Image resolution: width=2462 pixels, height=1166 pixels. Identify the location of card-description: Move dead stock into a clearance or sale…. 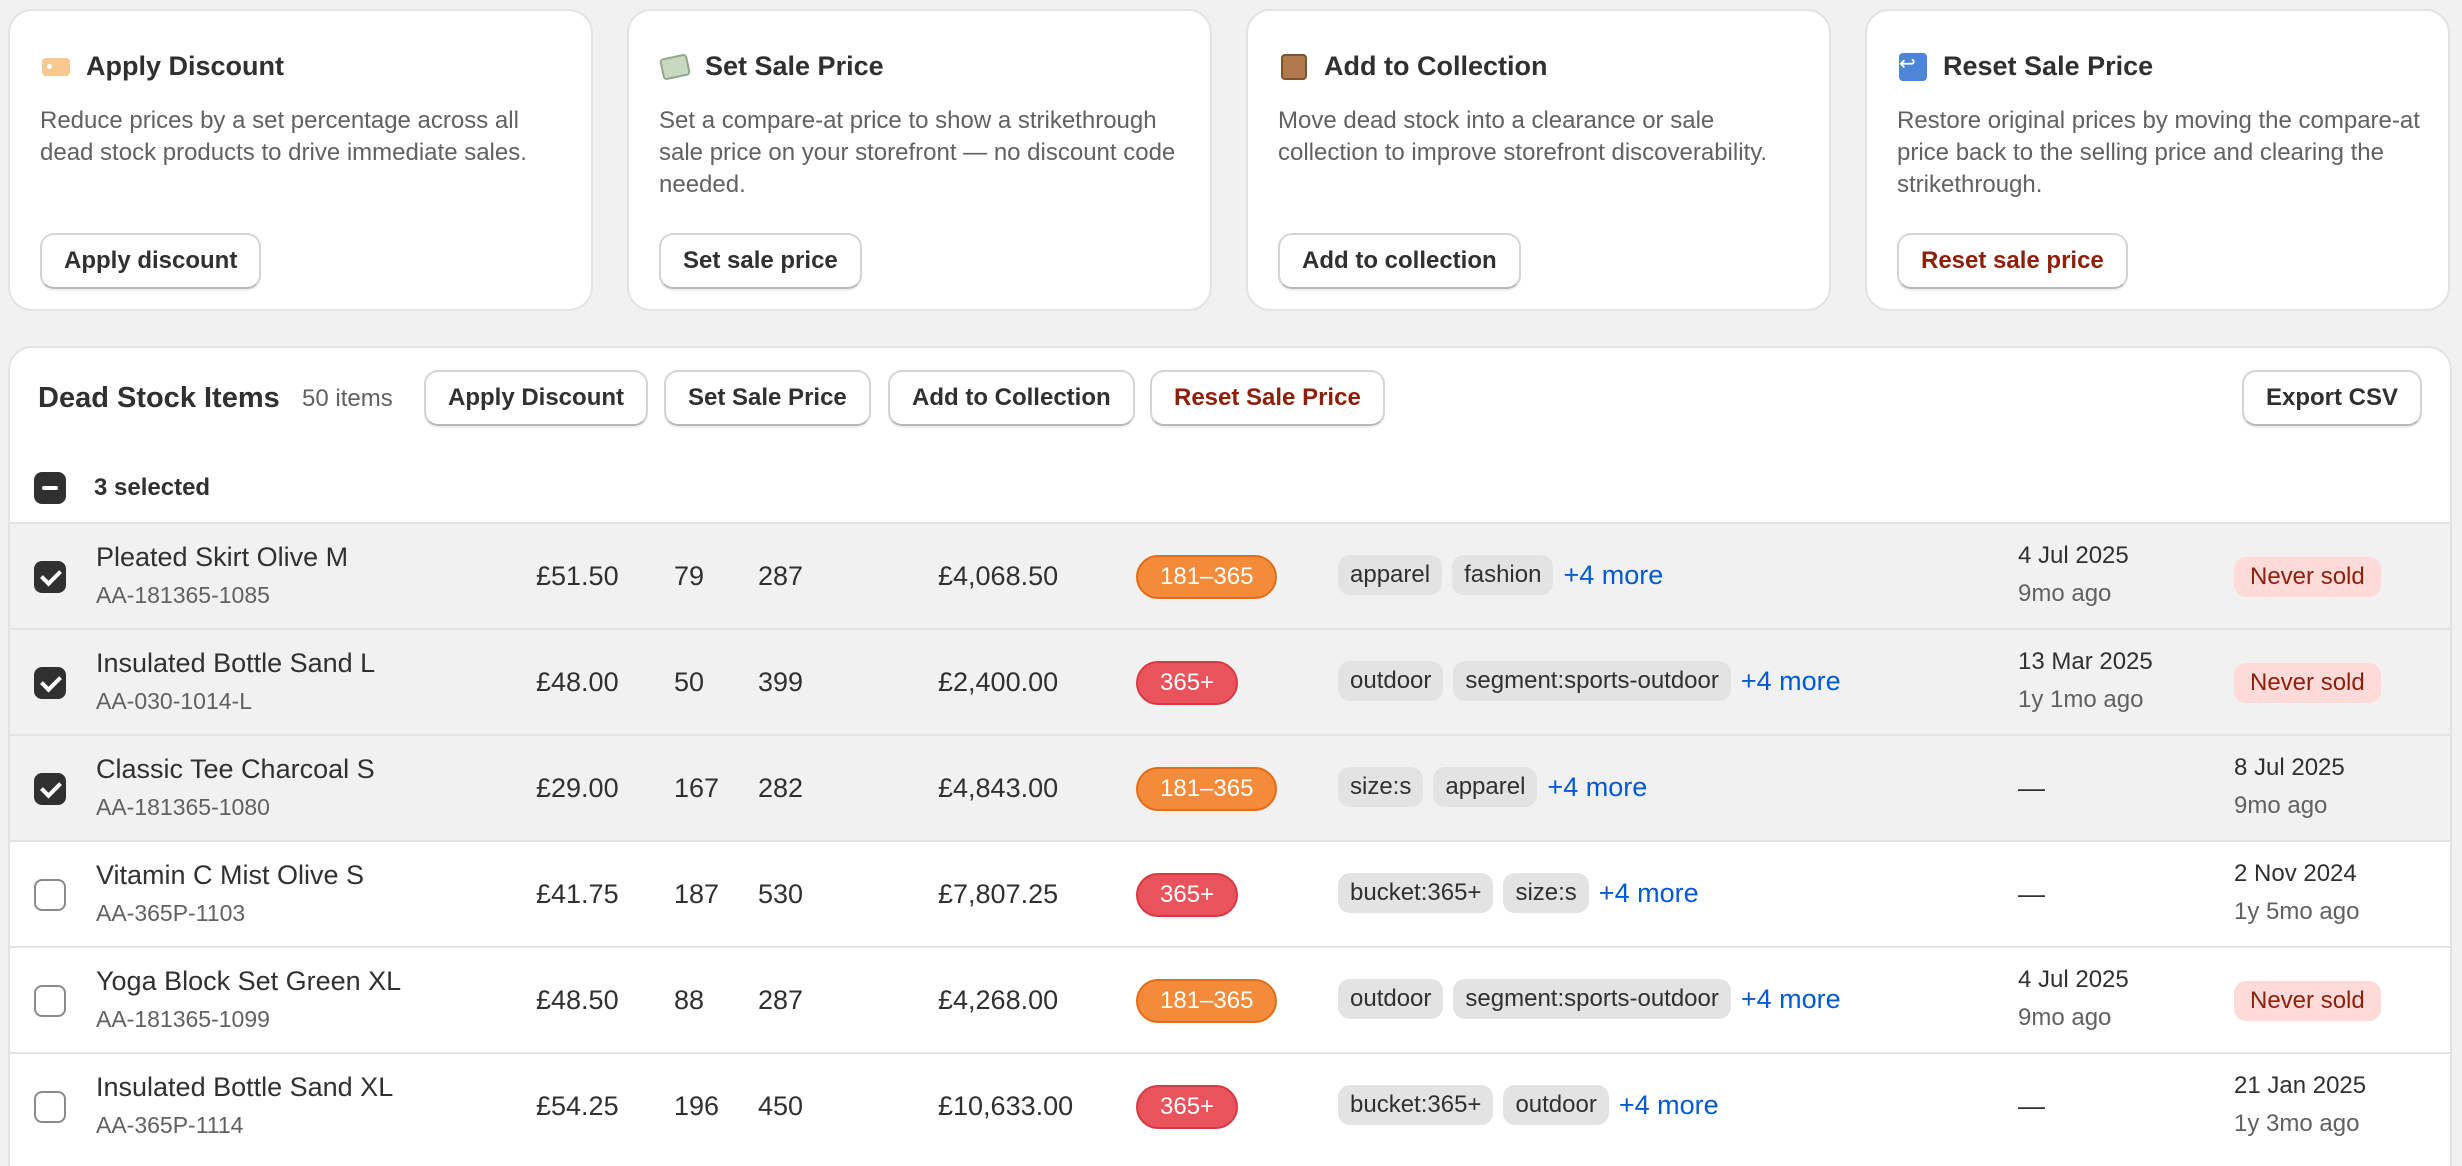
(1523, 136).